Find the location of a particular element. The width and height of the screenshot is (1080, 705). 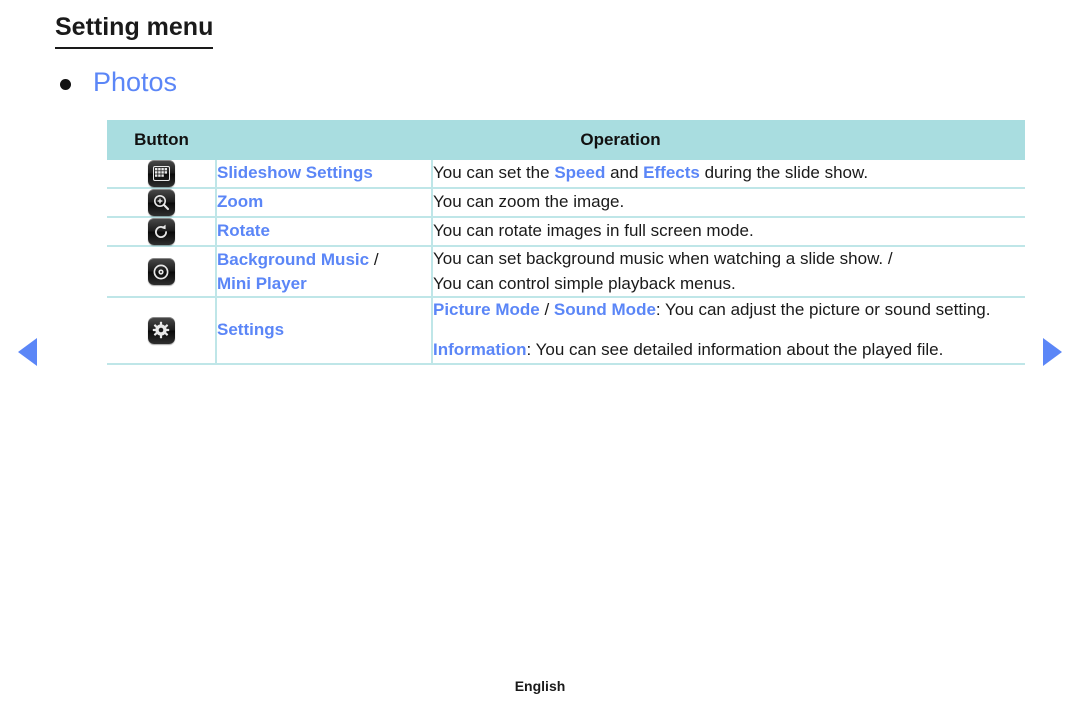

op-highlight-sound-mode: Sound Mode is located at coordinates (604, 310).